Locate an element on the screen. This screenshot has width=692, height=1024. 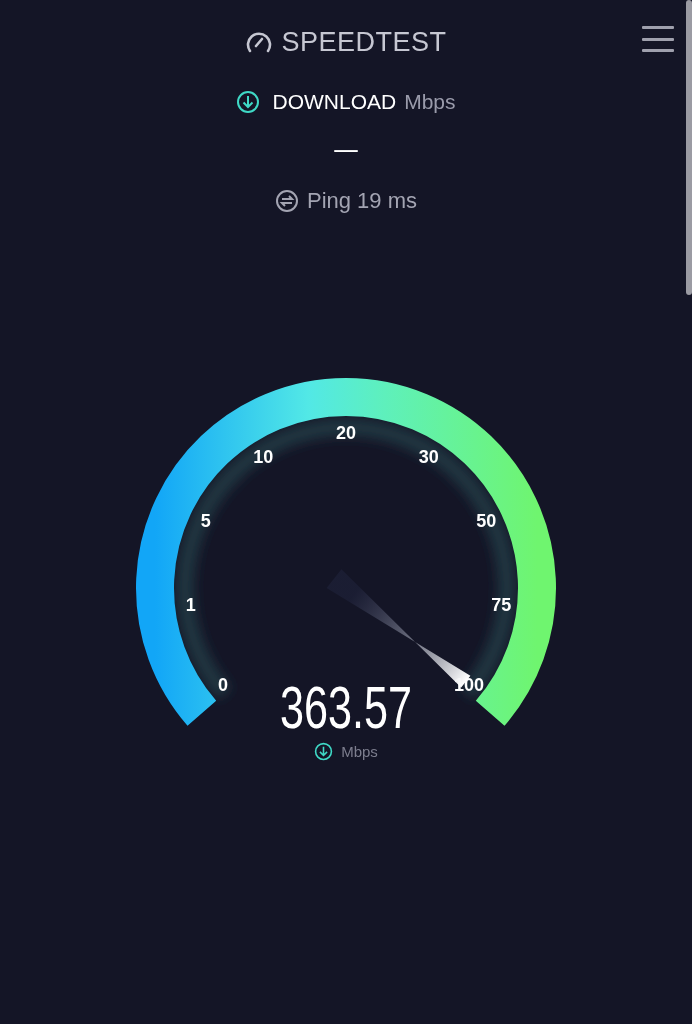
tick-label: 50 is located at coordinates (486, 520).